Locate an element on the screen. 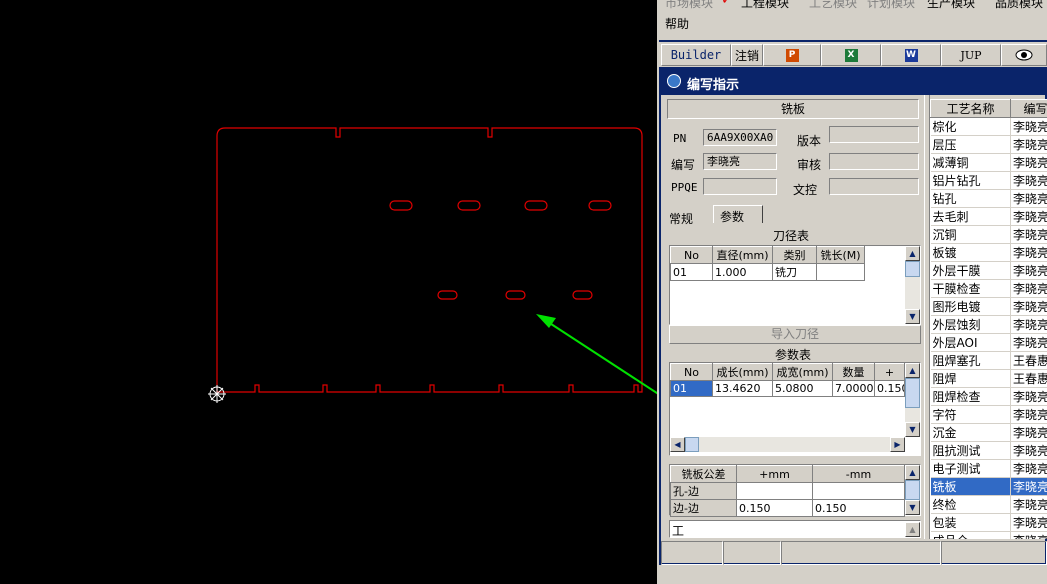 The height and width of the screenshot is (584, 1047). process-name-cell: 阻抗测试 is located at coordinates (970, 450).